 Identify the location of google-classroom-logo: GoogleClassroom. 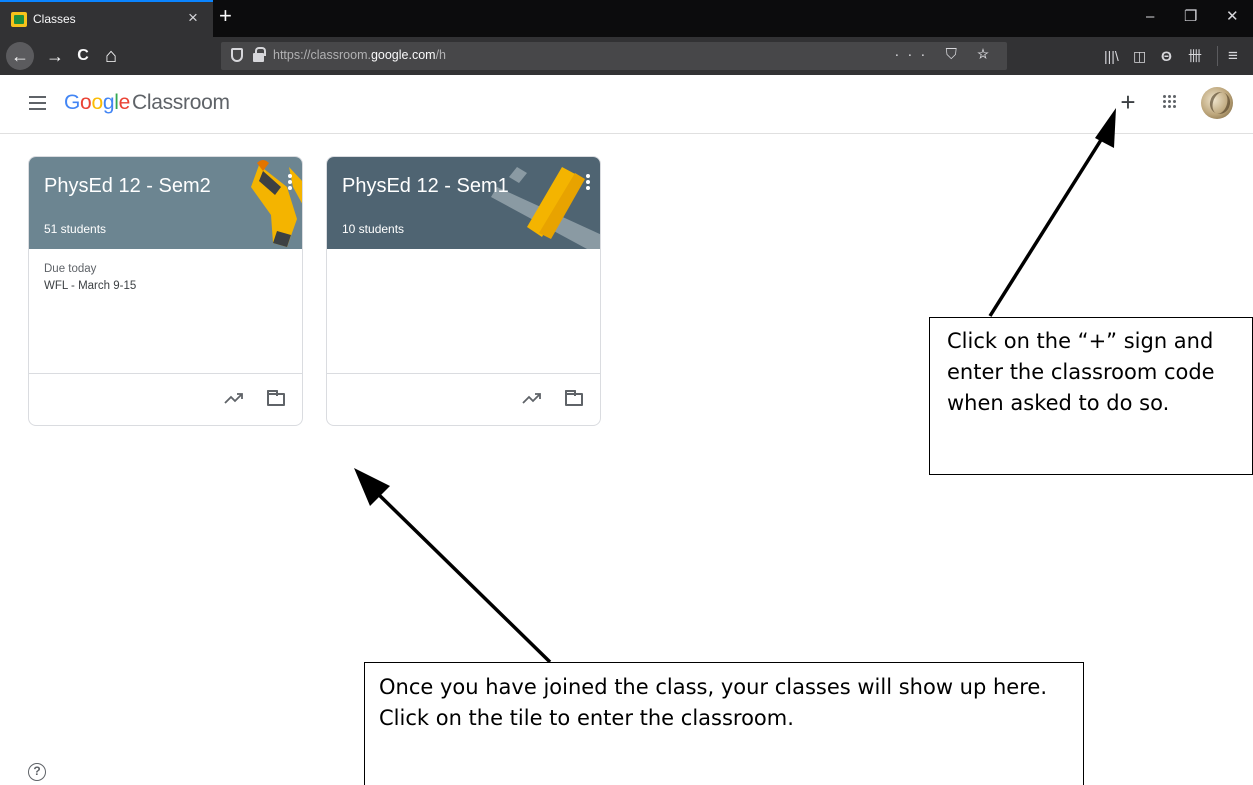
(147, 103).